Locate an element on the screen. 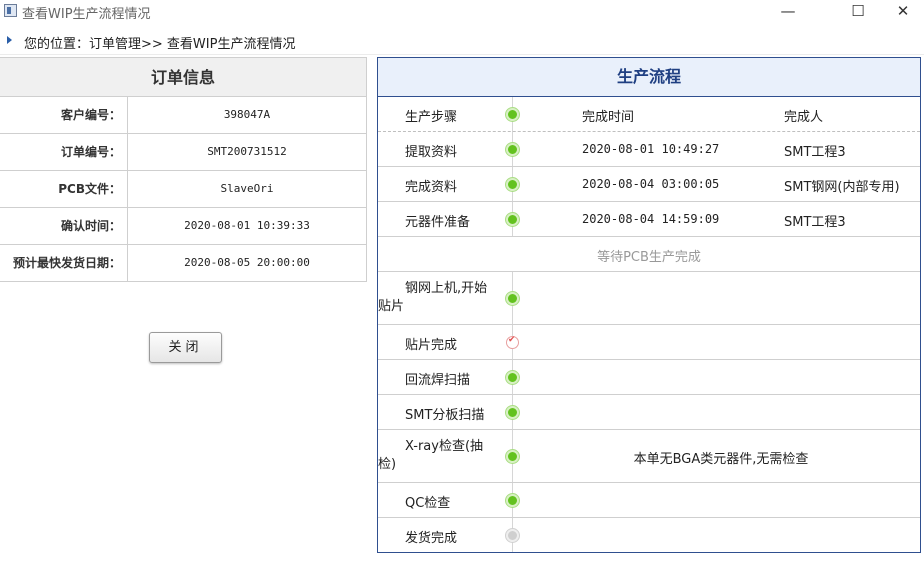  column-header-time: 完成时间 is located at coordinates (608, 117).